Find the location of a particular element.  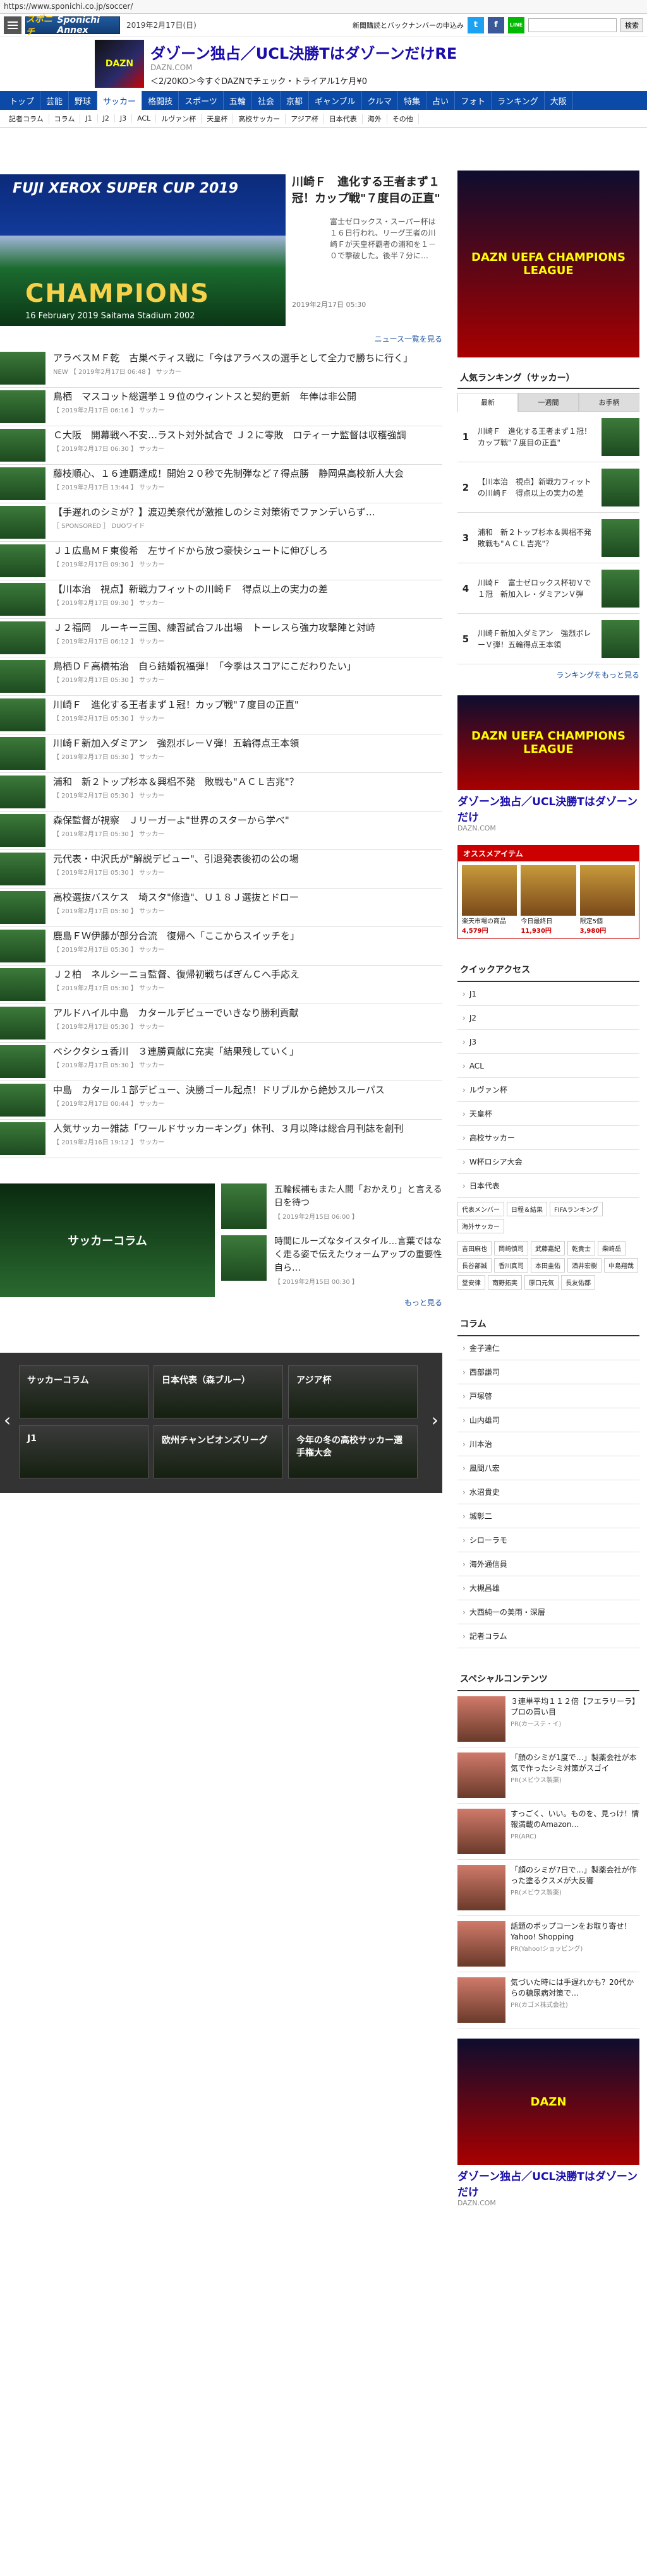

player-tag: 中島翔哉 is located at coordinates (621, 1265).